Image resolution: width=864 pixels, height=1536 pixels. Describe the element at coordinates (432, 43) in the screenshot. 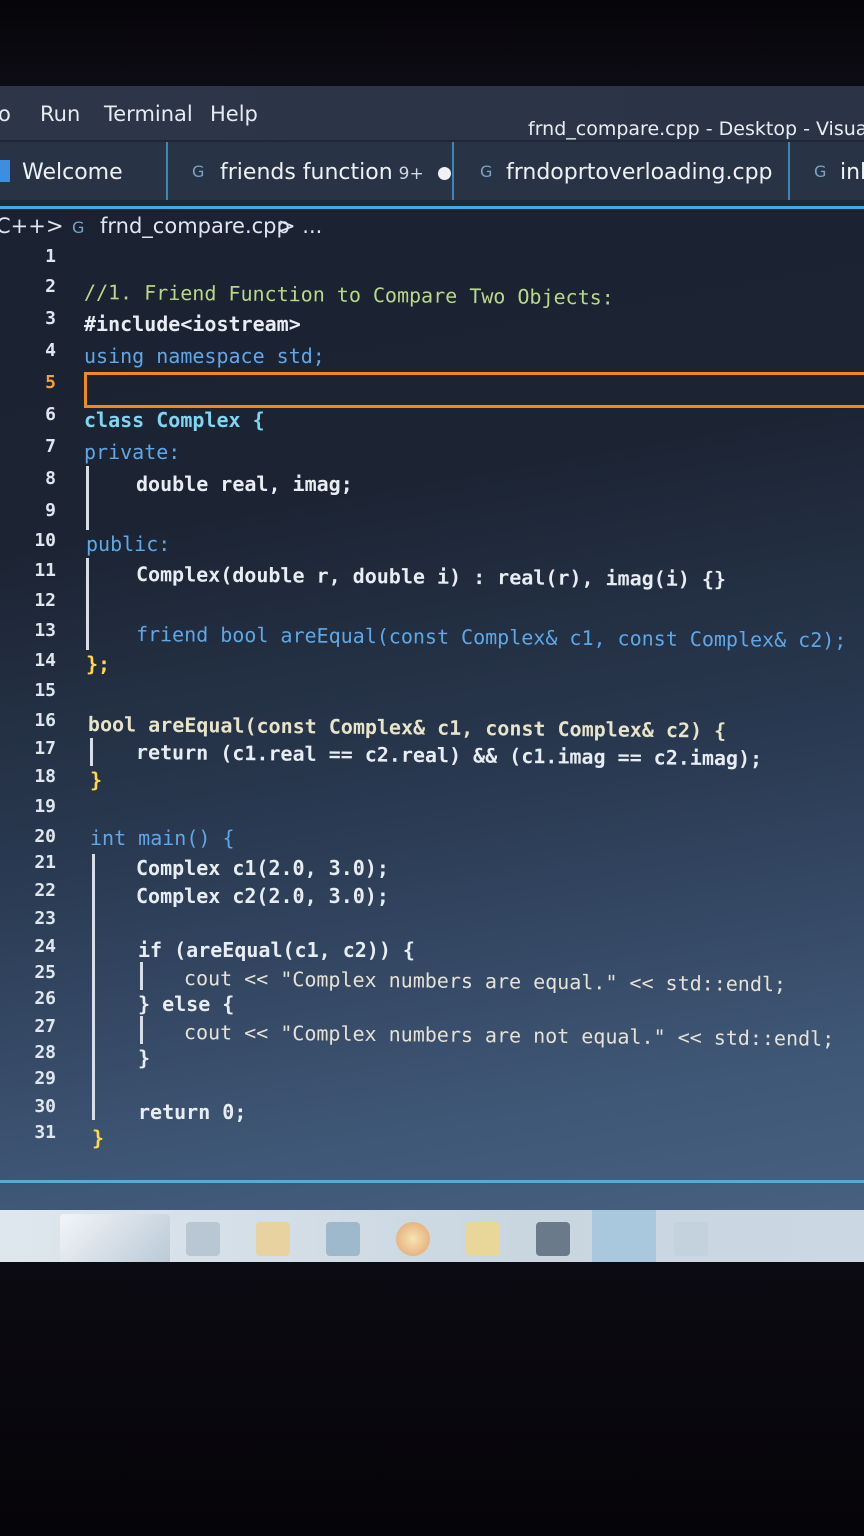

I see `monitor-bezel-top` at that location.